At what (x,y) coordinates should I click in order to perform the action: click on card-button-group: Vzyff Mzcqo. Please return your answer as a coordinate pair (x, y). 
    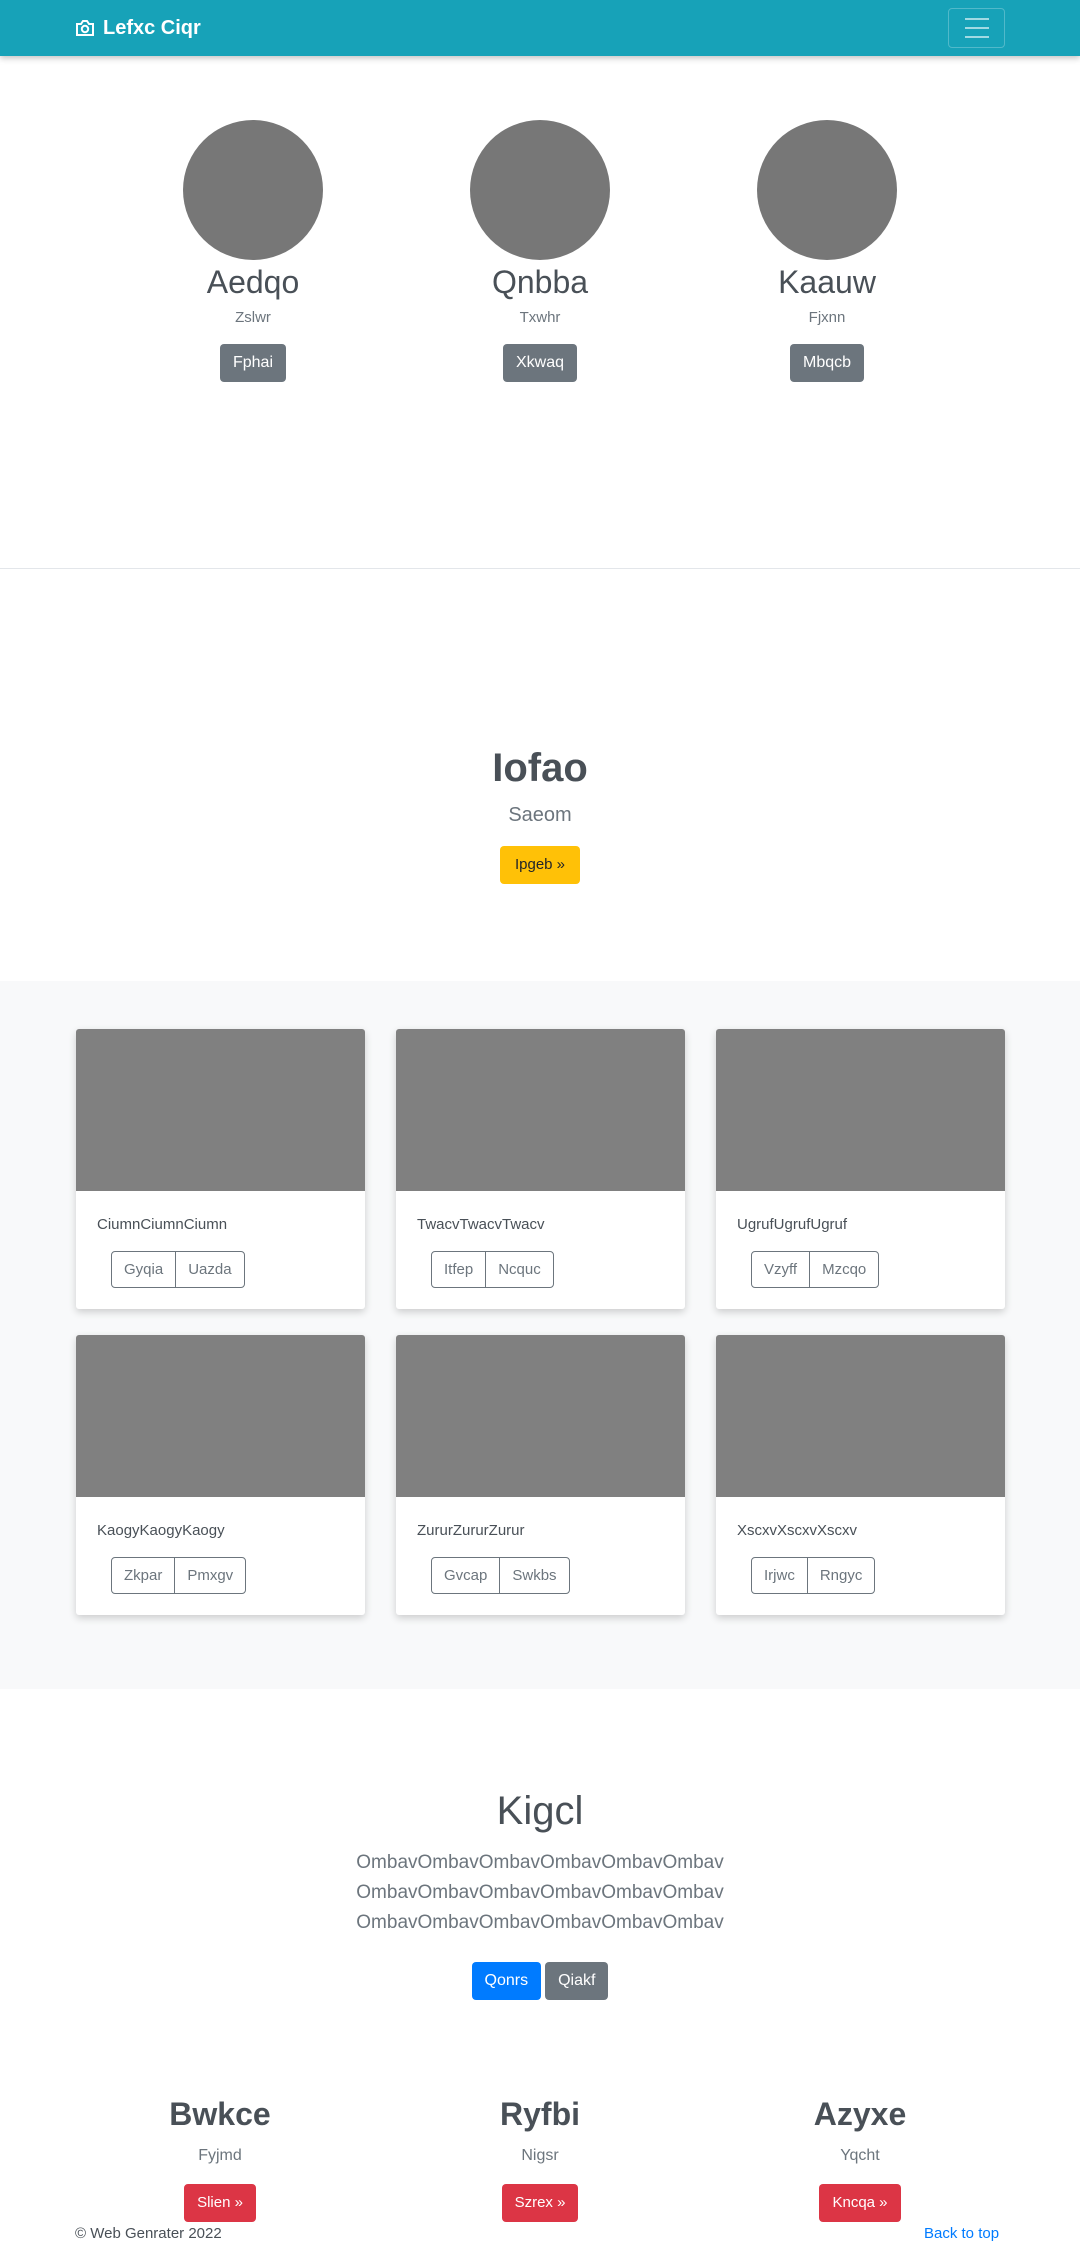
    Looking at the image, I should click on (815, 1269).